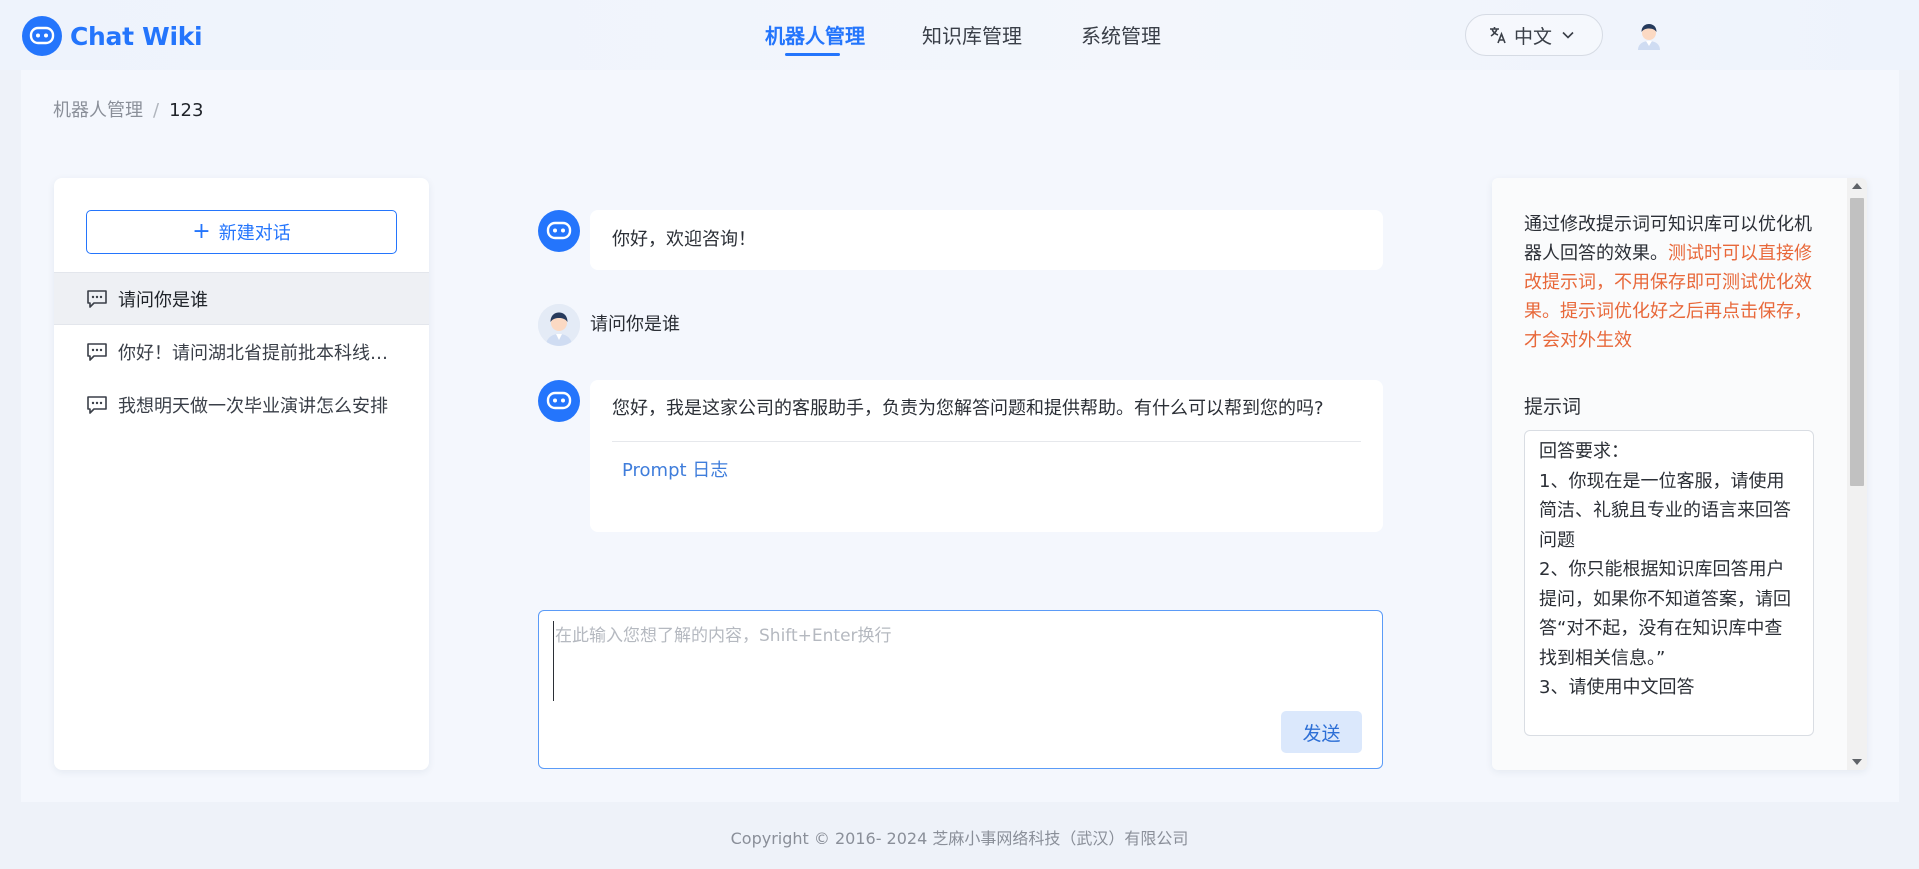  Describe the element at coordinates (1121, 34) in the screenshot. I see `nav-item-system-management: 系统管理` at that location.